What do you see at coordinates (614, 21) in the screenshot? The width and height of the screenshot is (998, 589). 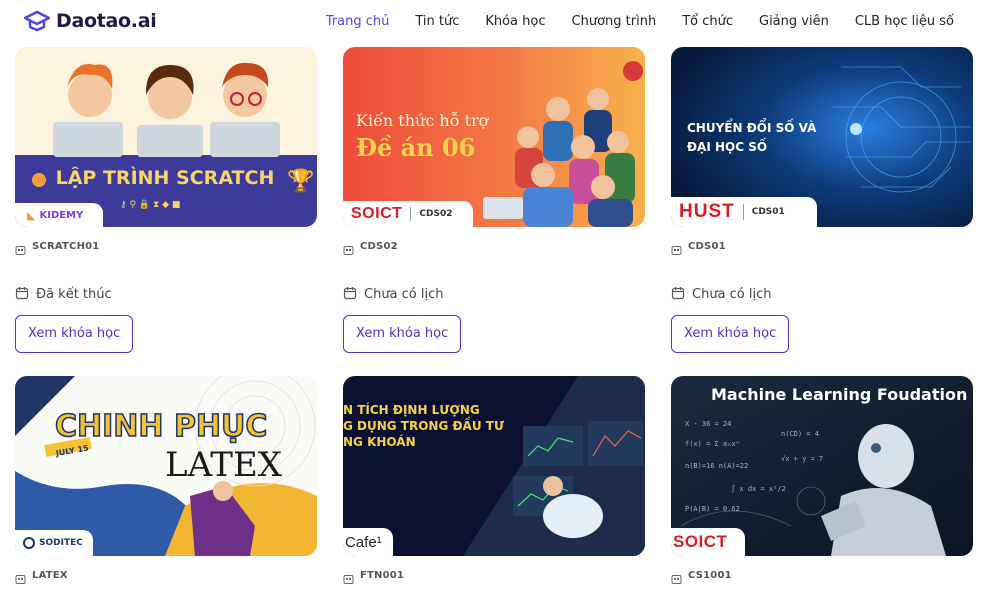 I see `nav-programs: Chương trình` at bounding box center [614, 21].